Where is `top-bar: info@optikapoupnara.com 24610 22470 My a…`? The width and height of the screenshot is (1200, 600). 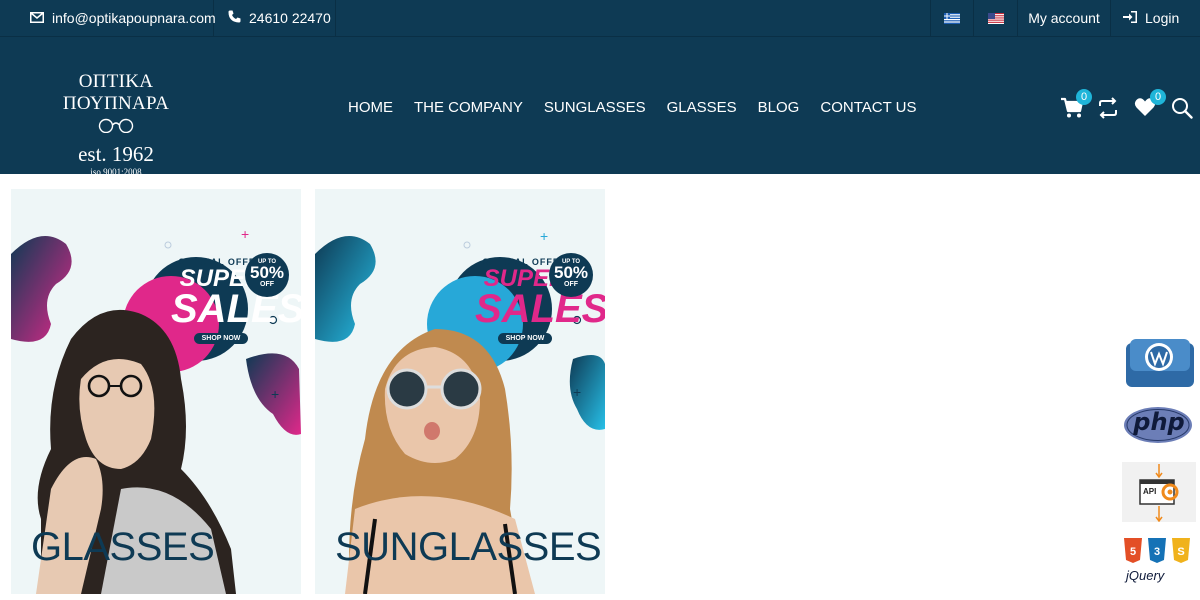
top-bar: info@optikapoupnara.com 24610 22470 My a… is located at coordinates (600, 18).